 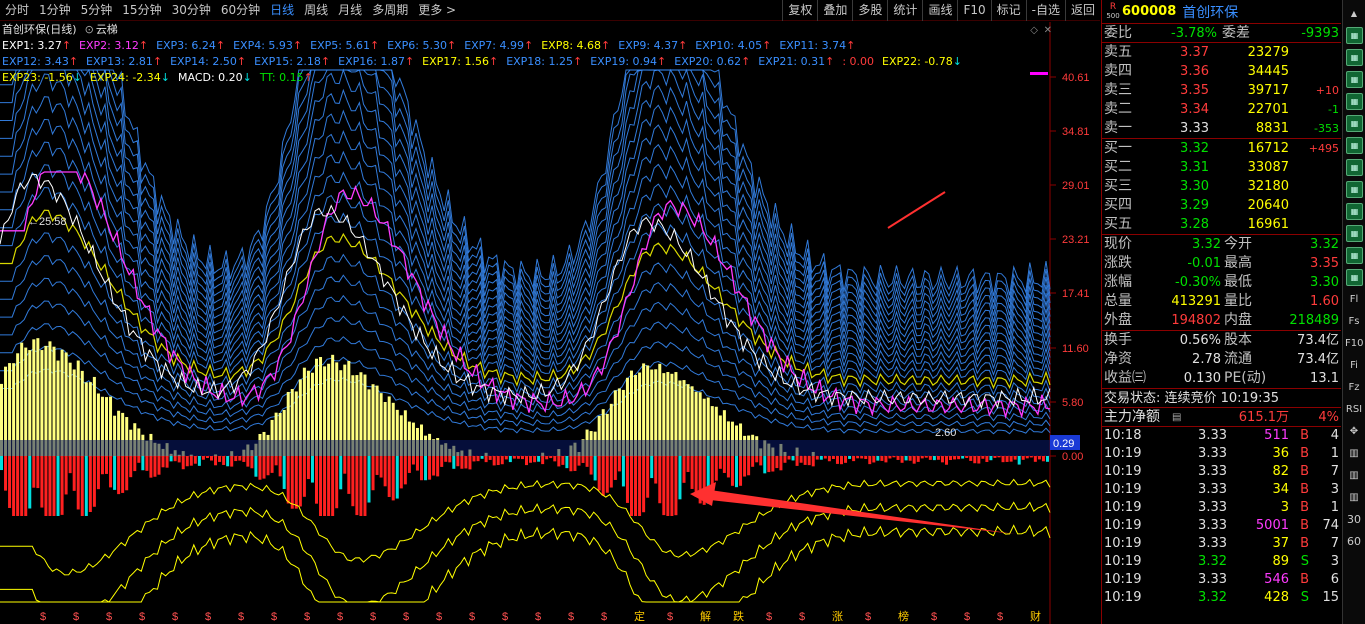 I want to click on period-shortcut: 30, so click(x=1354, y=519).